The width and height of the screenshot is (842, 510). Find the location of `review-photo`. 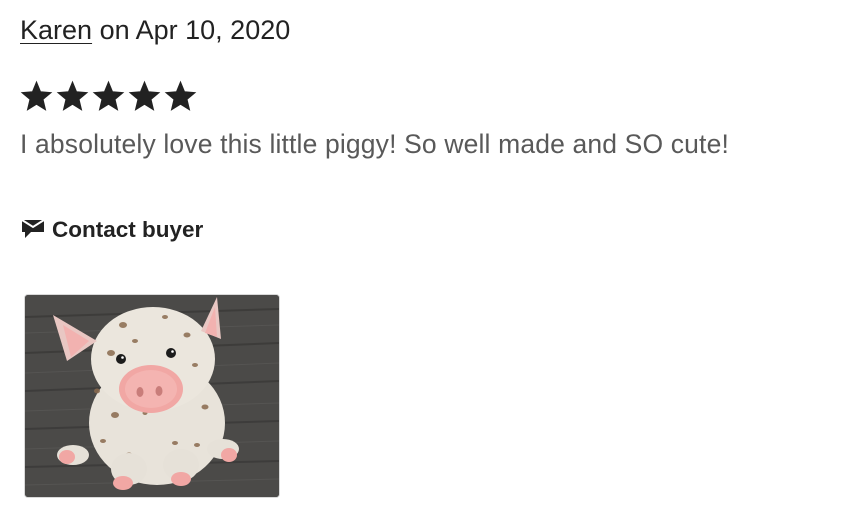

review-photo is located at coordinates (152, 396).